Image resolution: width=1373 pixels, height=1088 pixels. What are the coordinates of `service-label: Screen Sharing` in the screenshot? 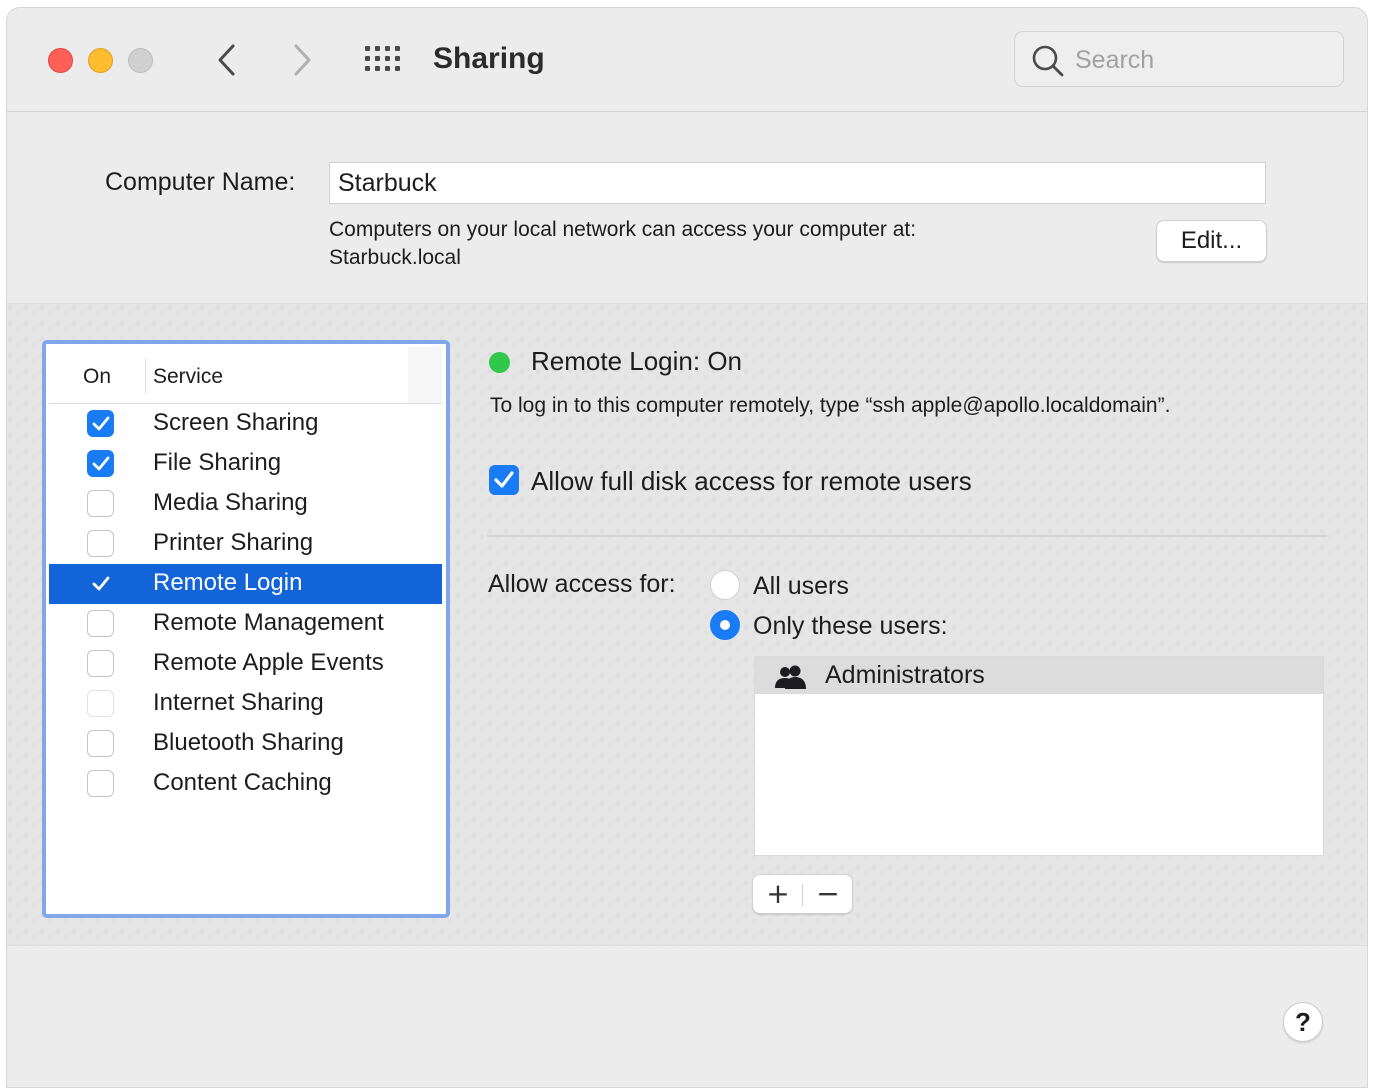 It's located at (236, 422).